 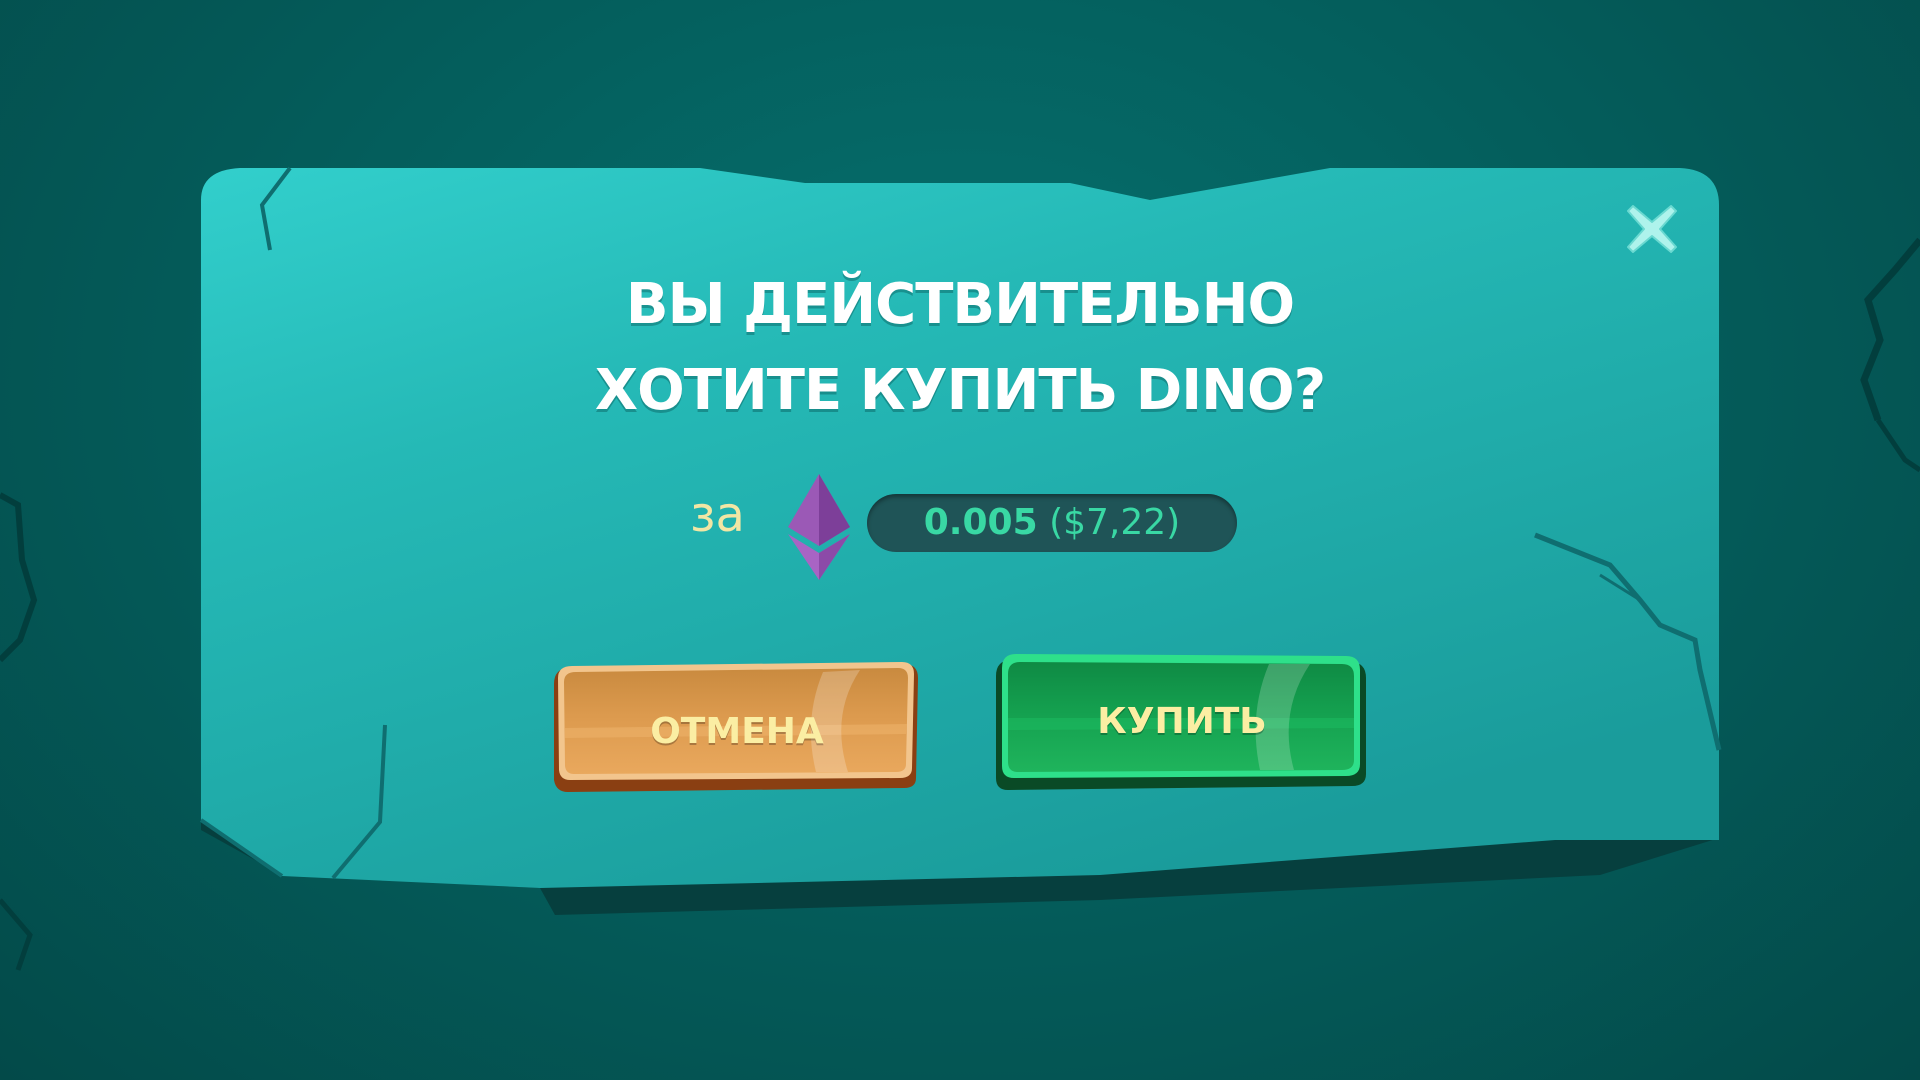 What do you see at coordinates (980, 522) in the screenshot?
I see `eth-amount: 0.005` at bounding box center [980, 522].